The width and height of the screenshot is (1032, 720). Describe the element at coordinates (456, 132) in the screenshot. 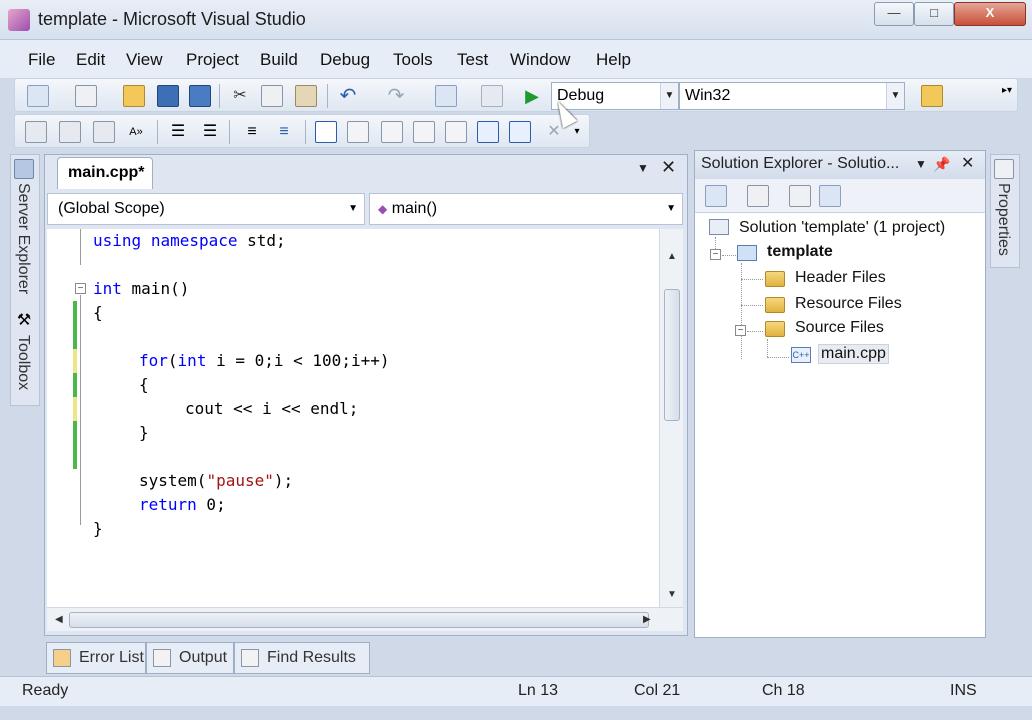

I see `next-bookmark-in-folder-icon` at that location.